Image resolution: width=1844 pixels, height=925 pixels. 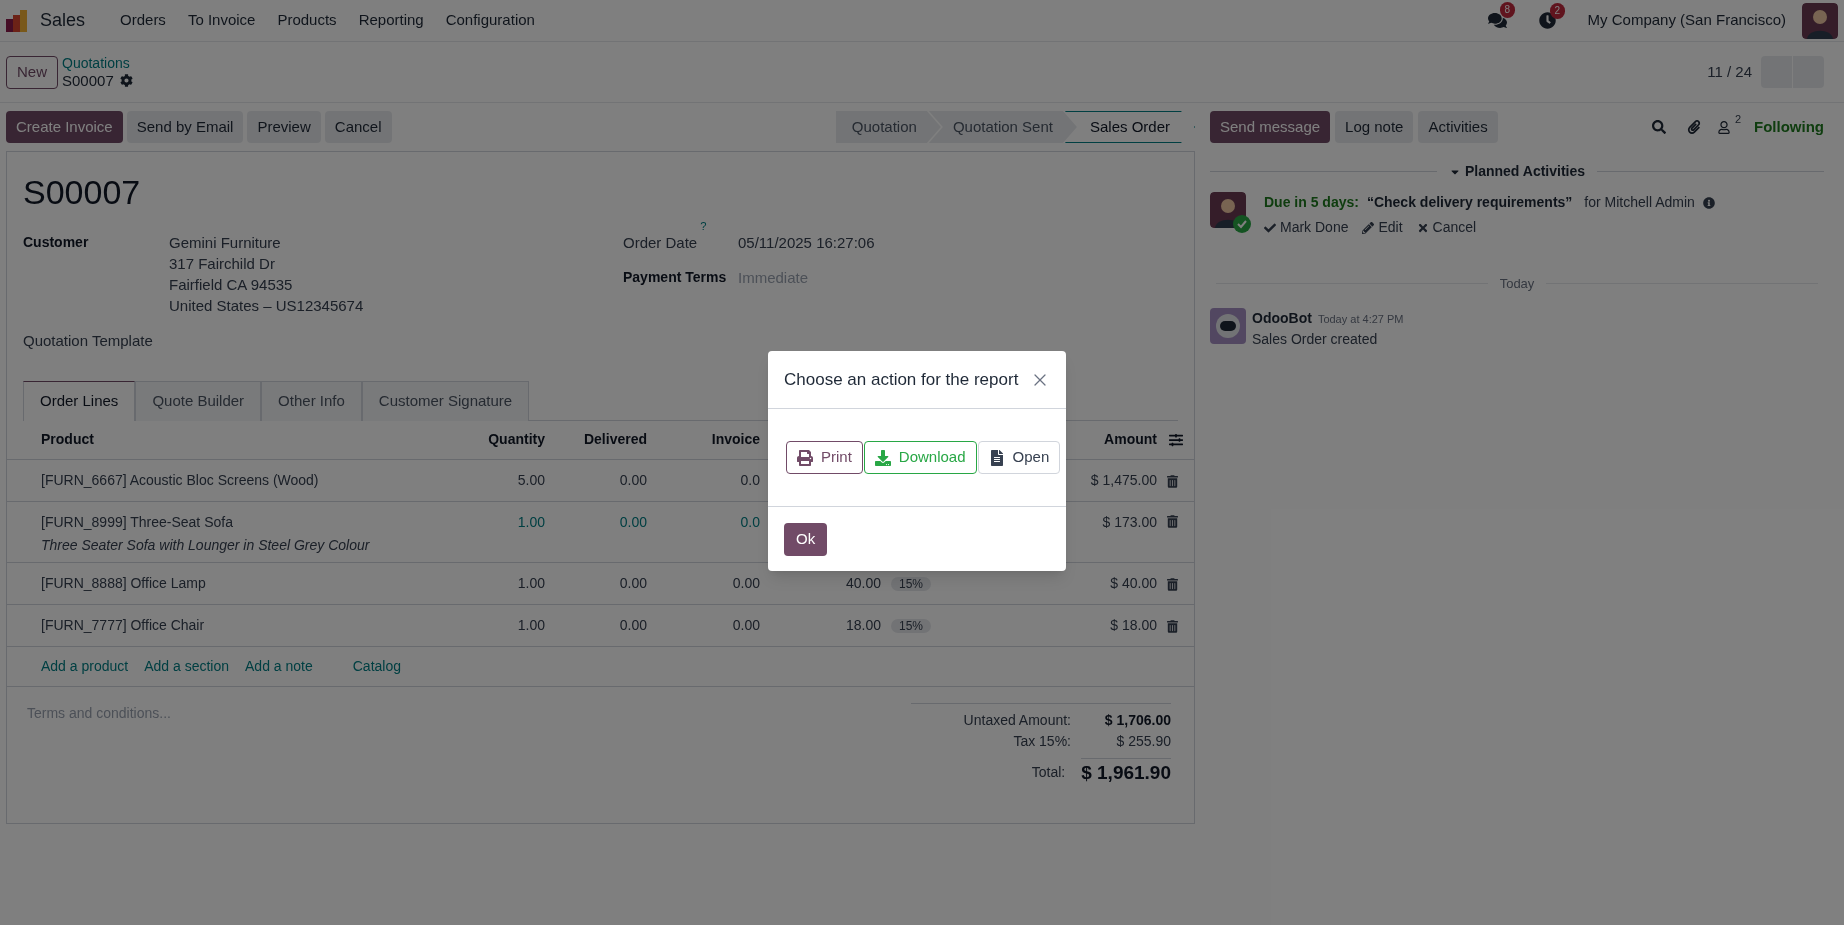 What do you see at coordinates (1507, 10) in the screenshot?
I see `notification-badge: 8` at bounding box center [1507, 10].